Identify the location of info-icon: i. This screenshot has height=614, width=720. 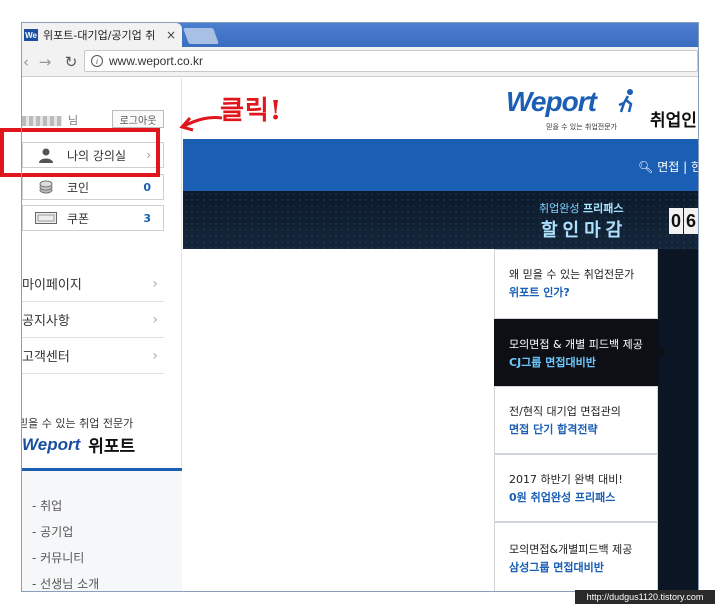
(97, 61).